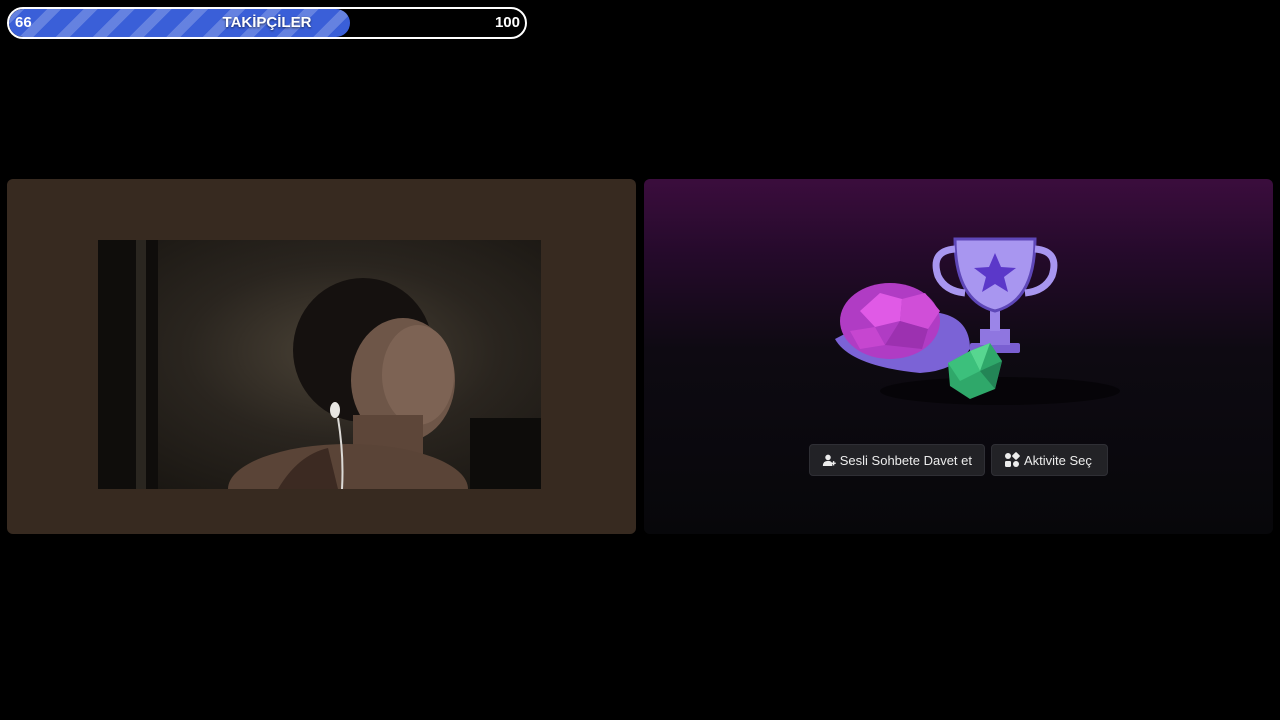  I want to click on invite-to-voice-button: Sesli Sohbete Davet et, so click(897, 460).